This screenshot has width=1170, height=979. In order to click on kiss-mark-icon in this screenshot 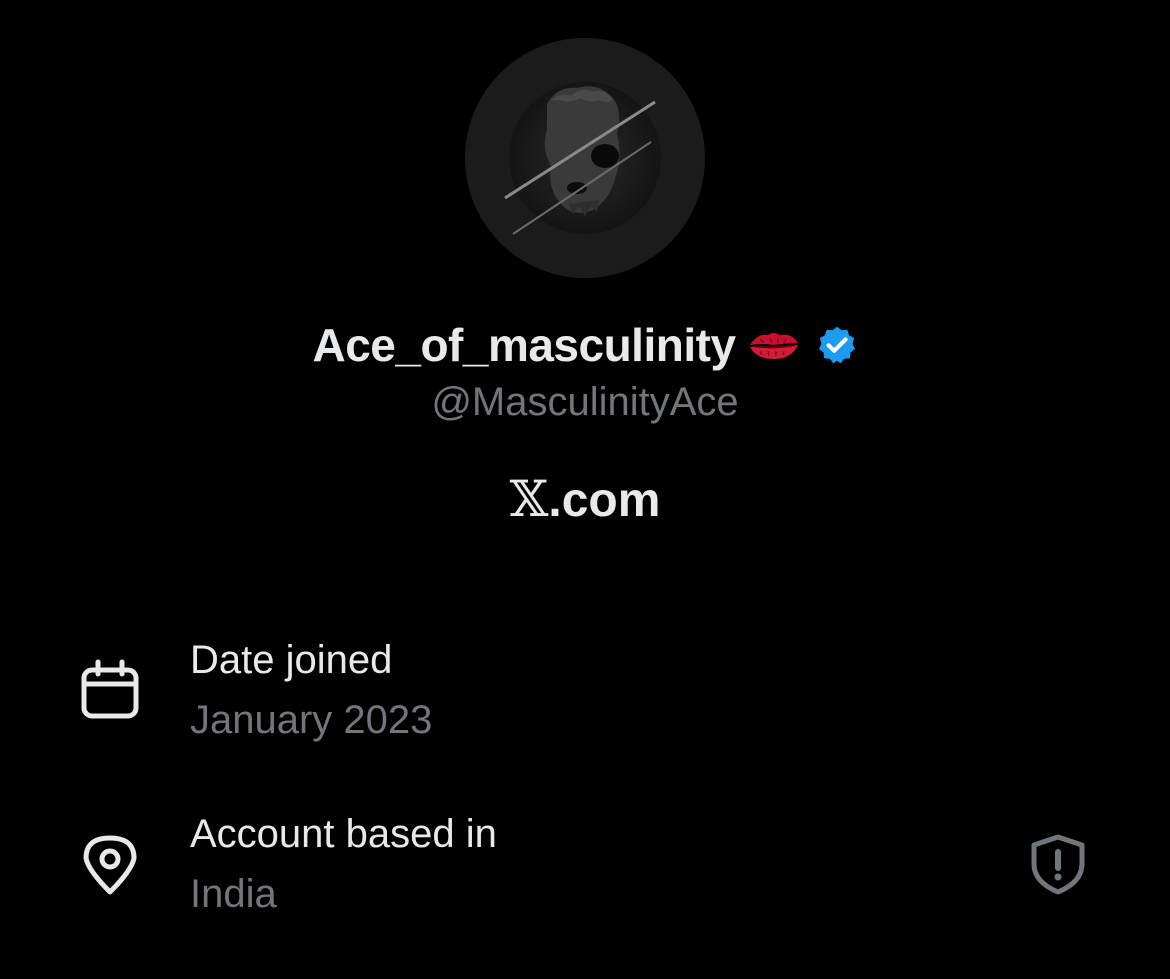, I will do `click(774, 345)`.